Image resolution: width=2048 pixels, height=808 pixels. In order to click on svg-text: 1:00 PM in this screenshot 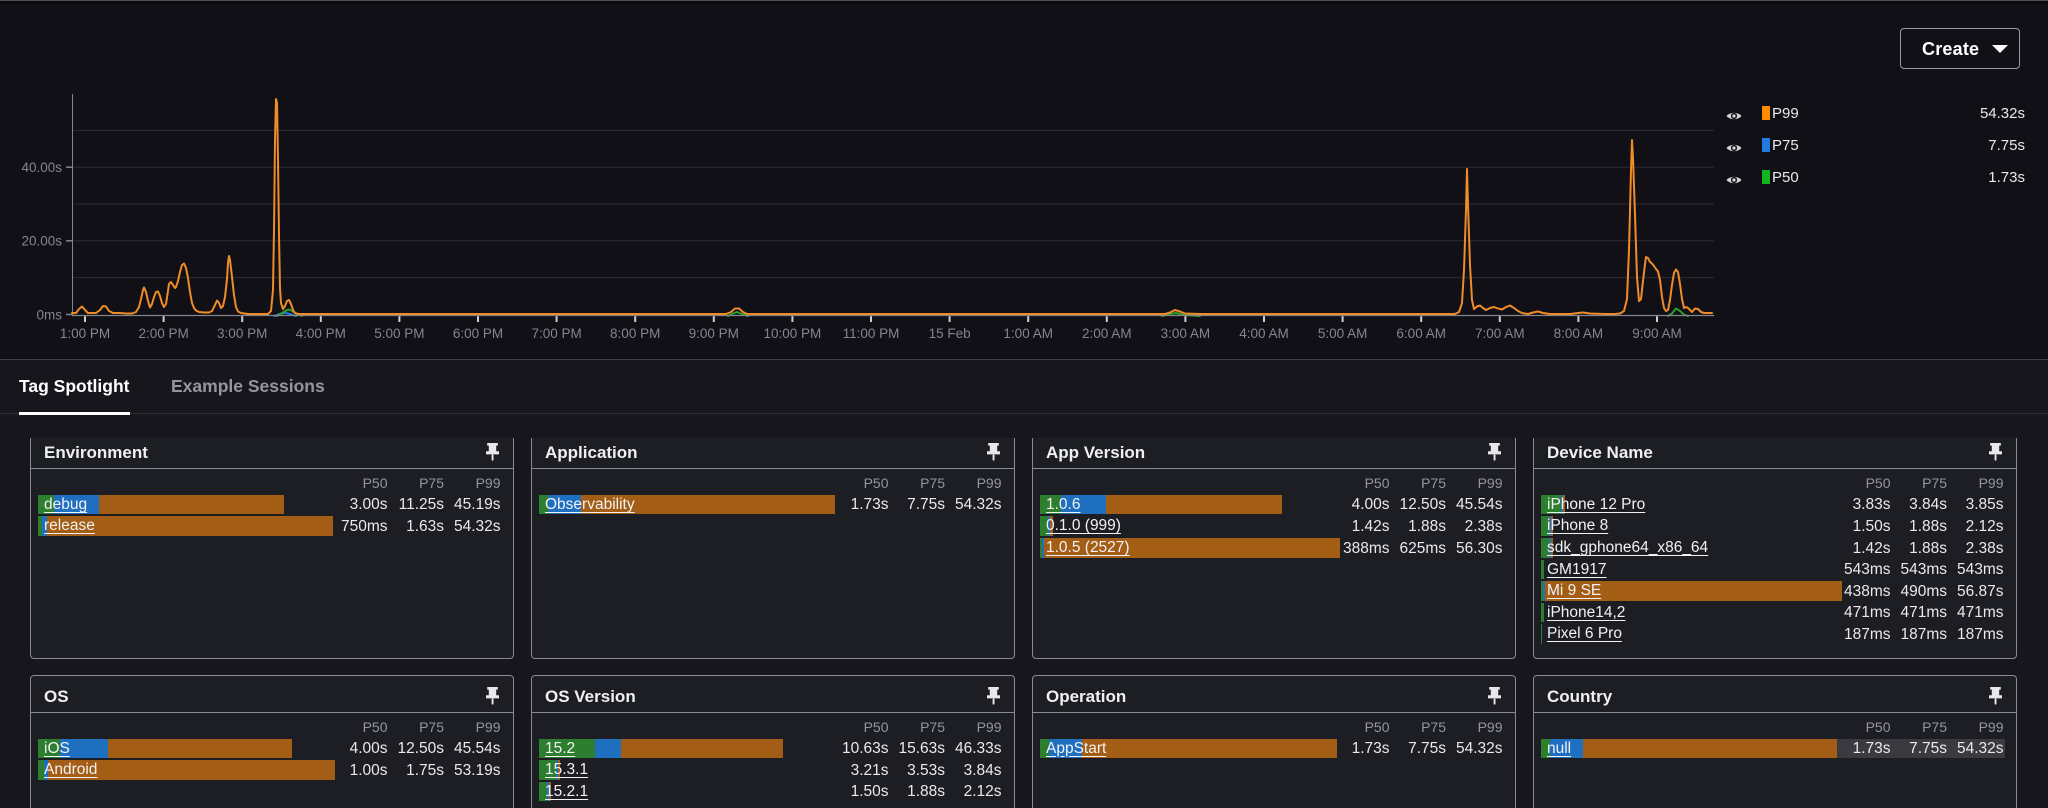, I will do `click(85, 333)`.